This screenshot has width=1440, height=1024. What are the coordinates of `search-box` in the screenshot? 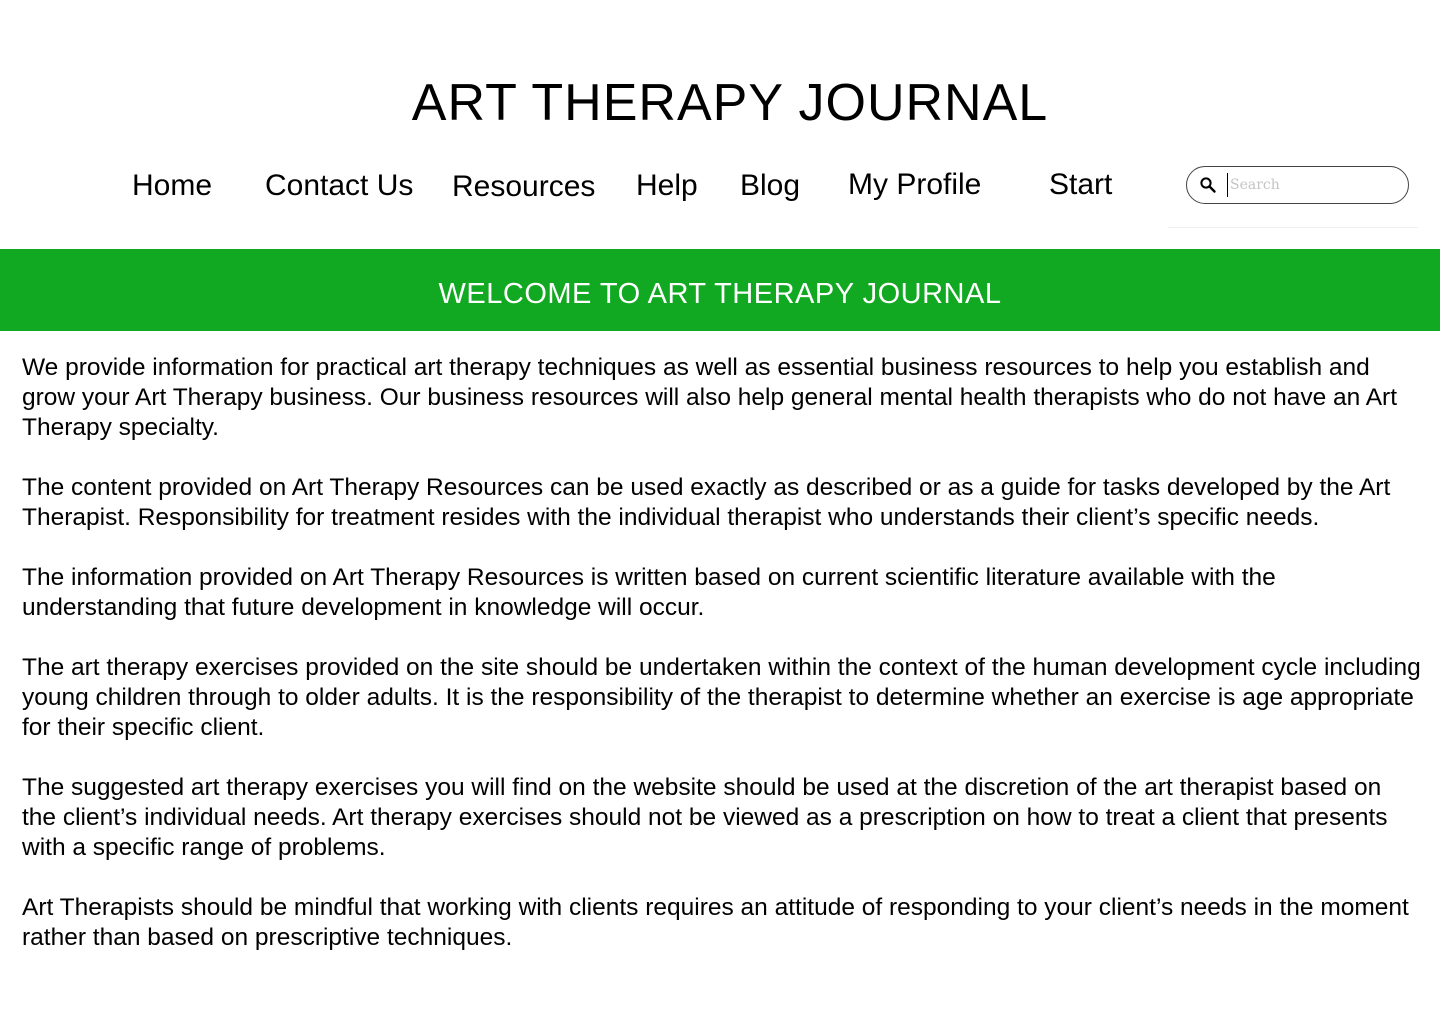 It's located at (1297, 185).